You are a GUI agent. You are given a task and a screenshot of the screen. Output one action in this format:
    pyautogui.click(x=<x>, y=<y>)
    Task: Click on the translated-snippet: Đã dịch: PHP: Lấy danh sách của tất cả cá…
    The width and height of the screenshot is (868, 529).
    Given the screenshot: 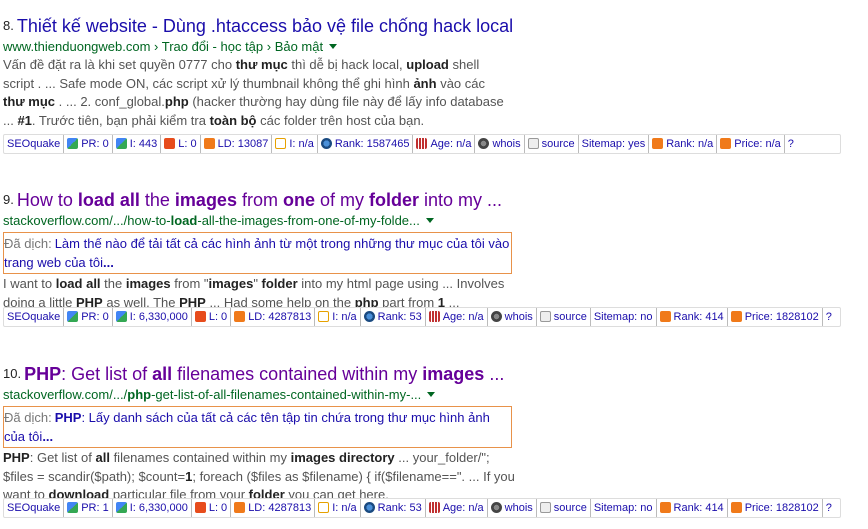 What is the action you would take?
    pyautogui.click(x=257, y=427)
    